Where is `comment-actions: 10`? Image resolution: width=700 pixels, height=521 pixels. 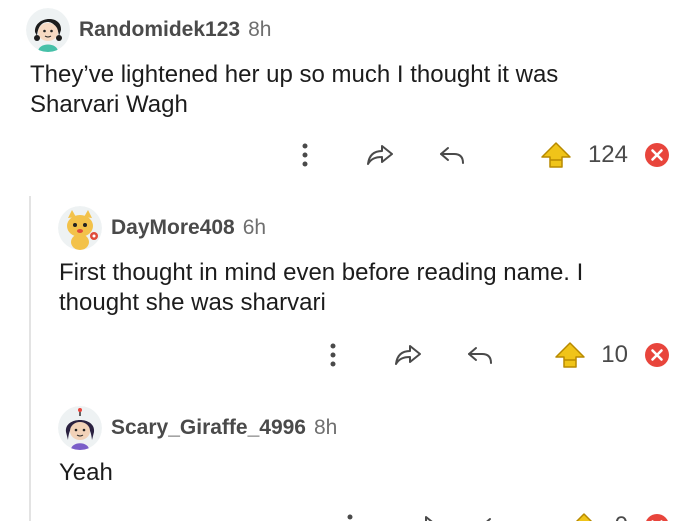 comment-actions: 10 is located at coordinates (350, 355).